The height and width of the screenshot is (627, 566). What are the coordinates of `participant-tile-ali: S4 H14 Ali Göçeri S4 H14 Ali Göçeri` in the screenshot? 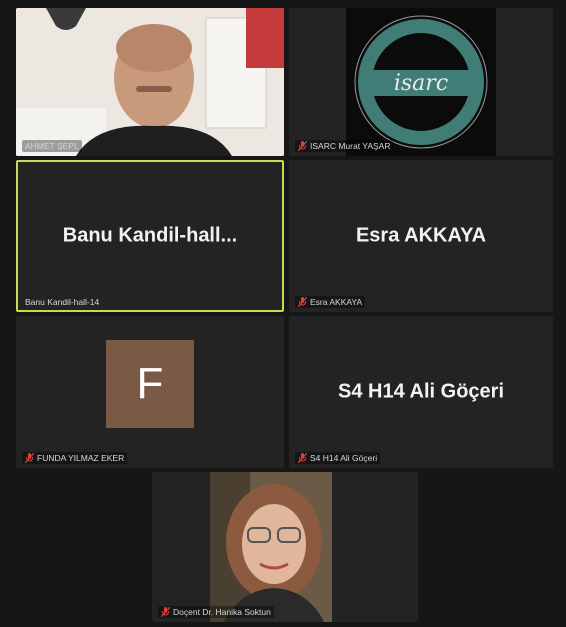 It's located at (421, 392).